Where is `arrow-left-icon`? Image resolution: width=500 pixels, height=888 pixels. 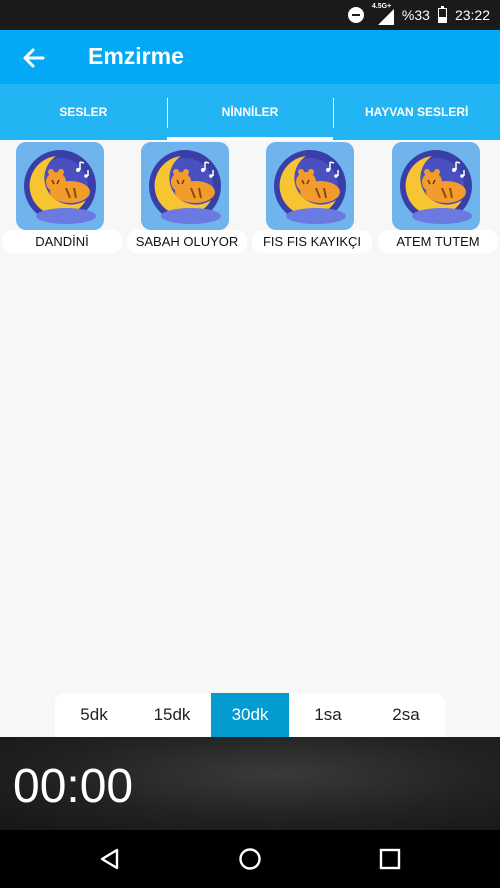
arrow-left-icon is located at coordinates (34, 58).